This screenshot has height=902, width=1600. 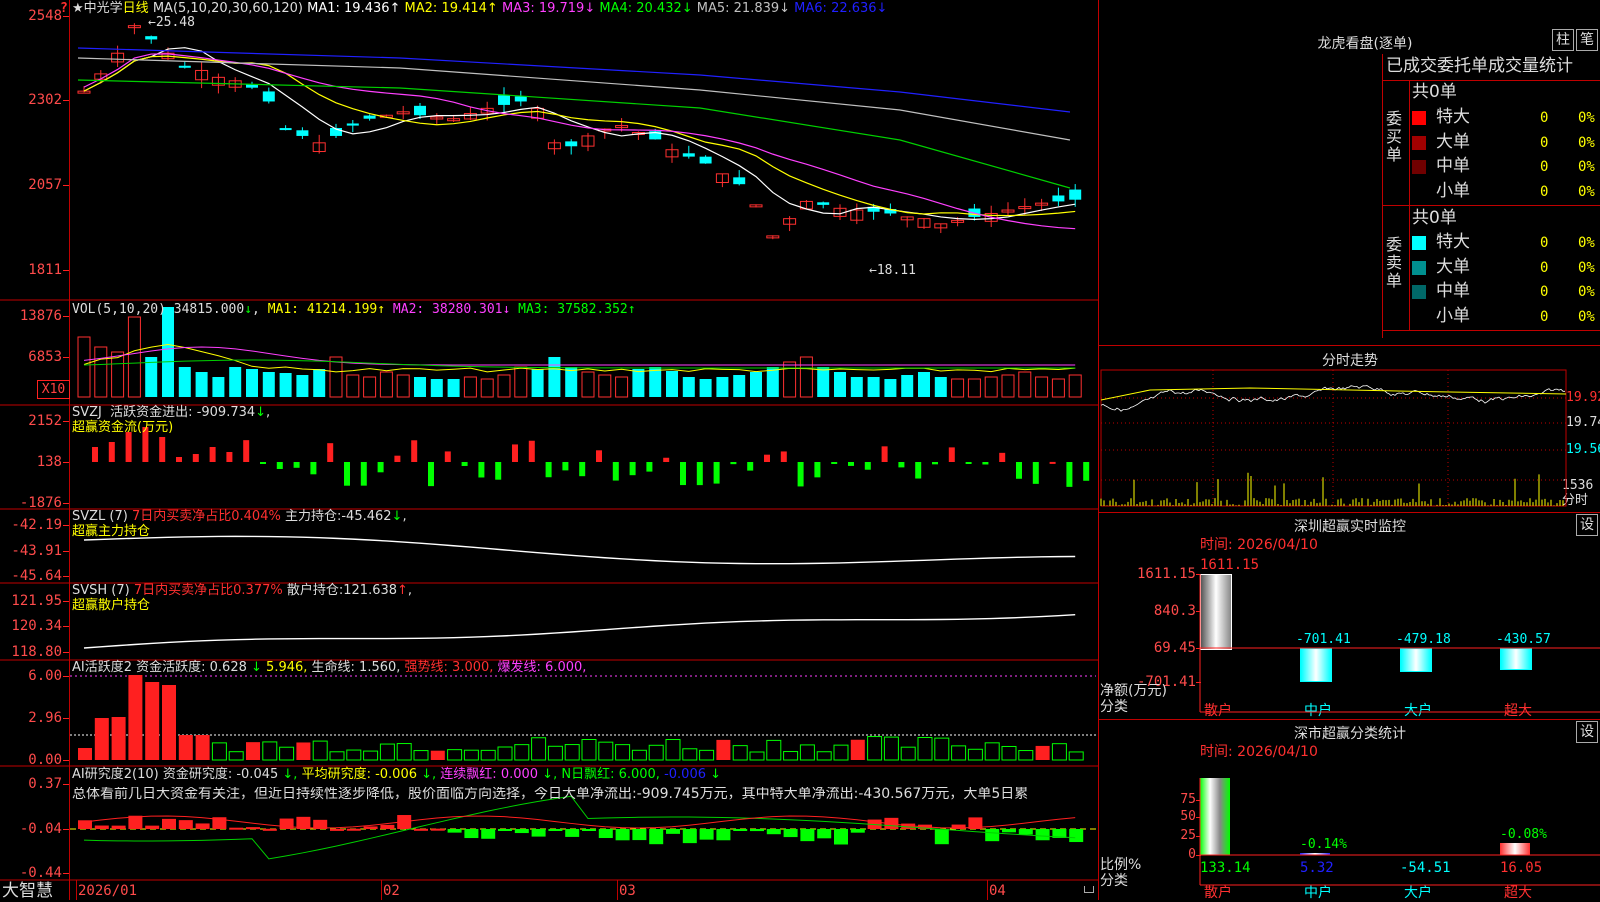 I want to click on axis-tick-label: 118.80, so click(x=36, y=652).